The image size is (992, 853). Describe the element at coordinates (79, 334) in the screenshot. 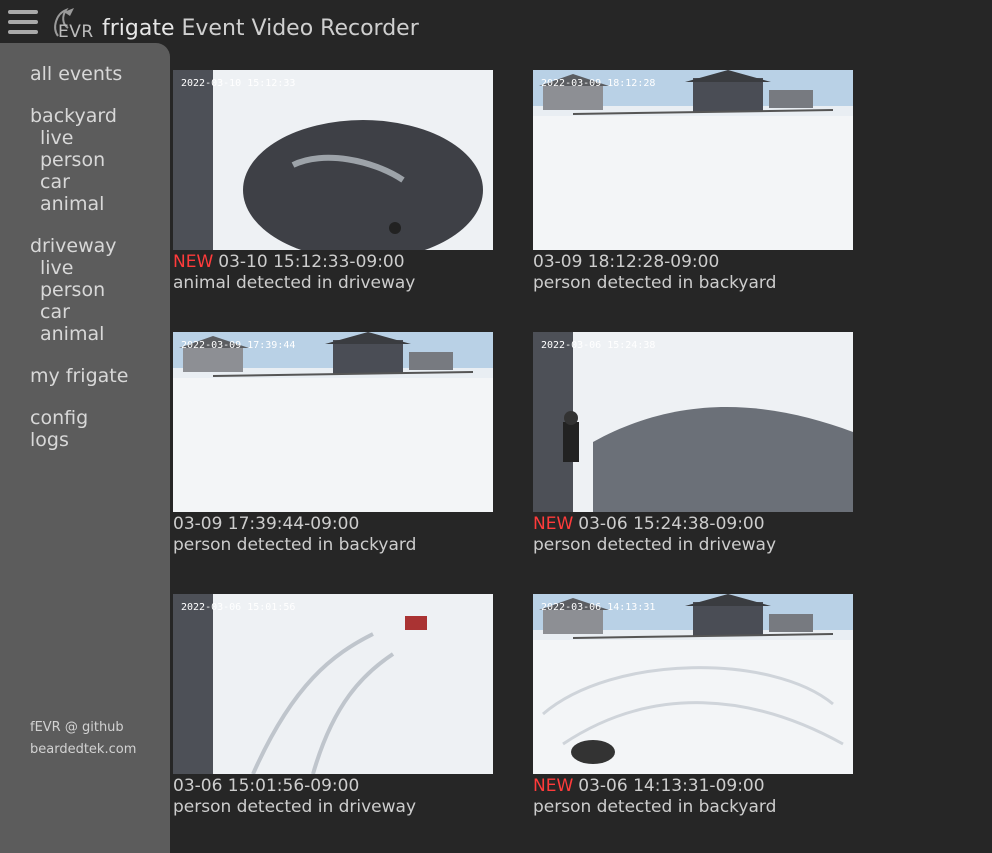

I see `nav-driveway-animal: animal` at that location.